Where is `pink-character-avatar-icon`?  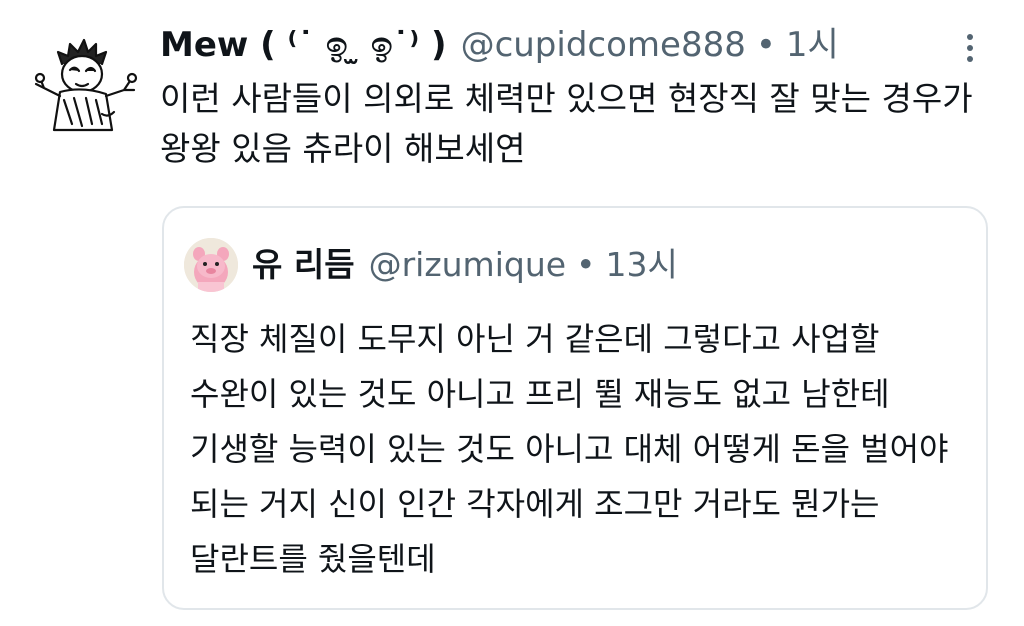
pink-character-avatar-icon is located at coordinates (211, 265).